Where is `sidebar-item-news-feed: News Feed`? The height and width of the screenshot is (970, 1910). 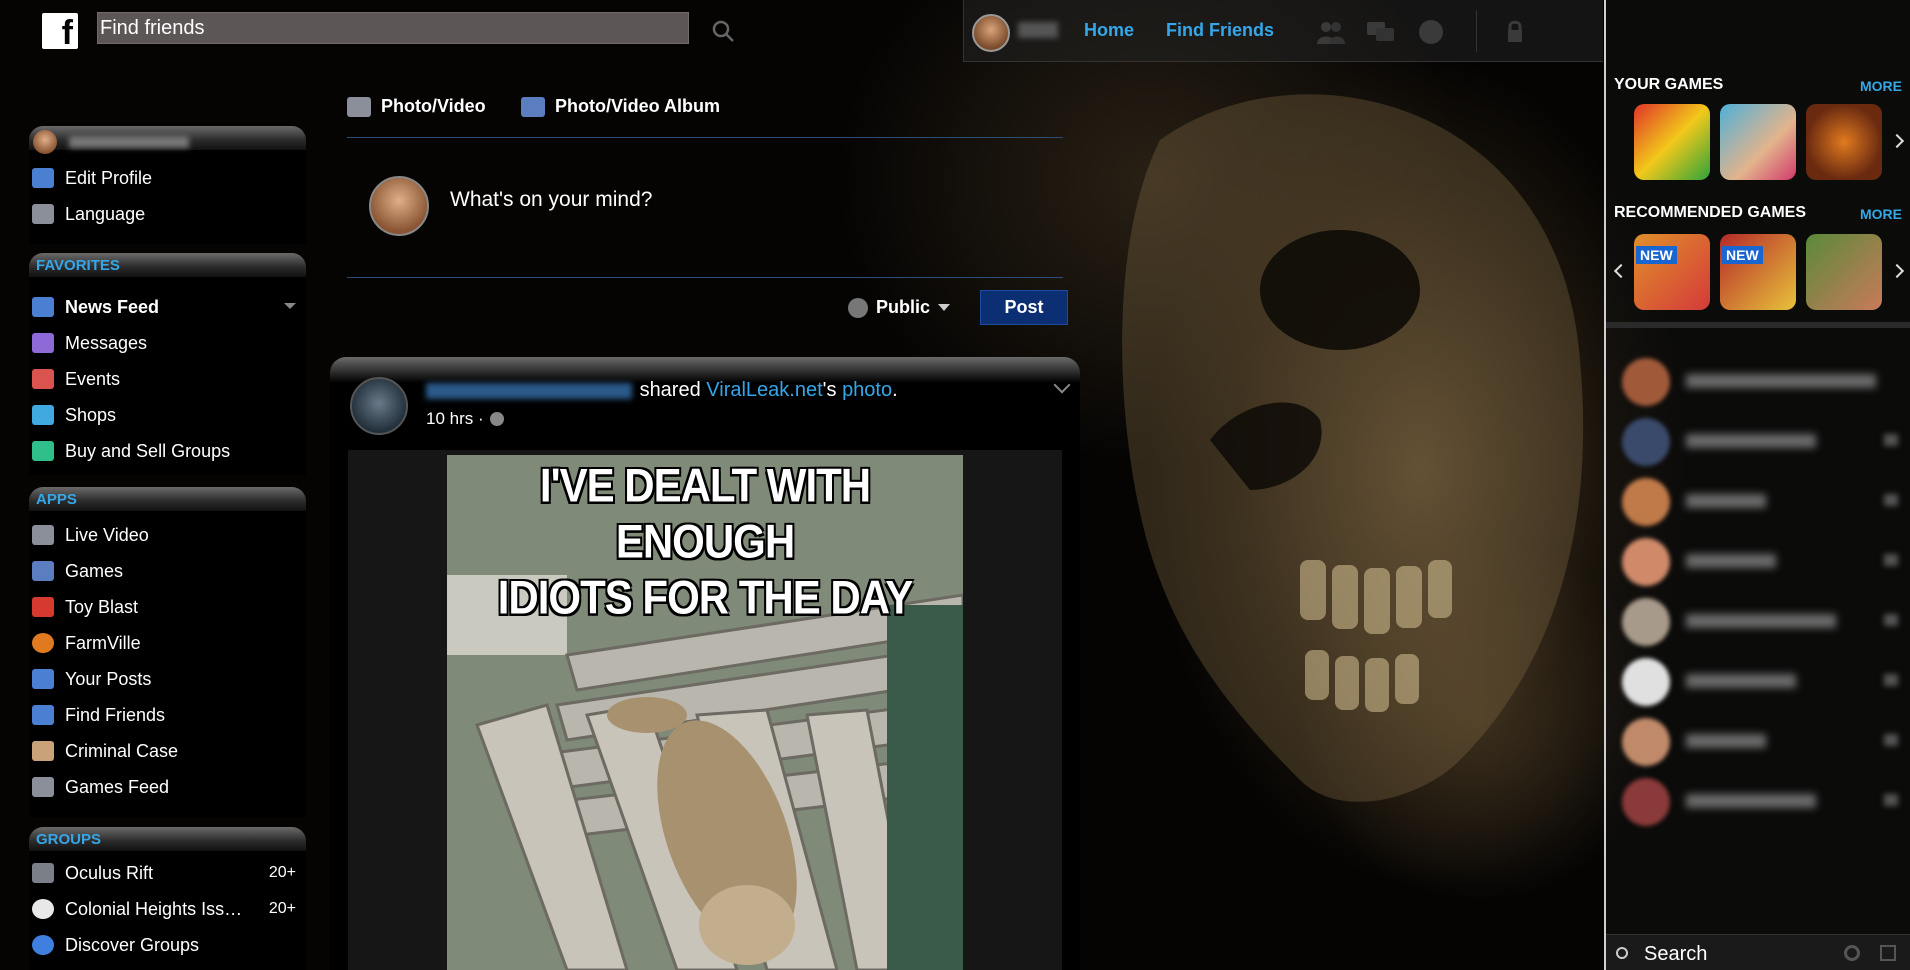
sidebar-item-news-feed: News Feed is located at coordinates (167, 307).